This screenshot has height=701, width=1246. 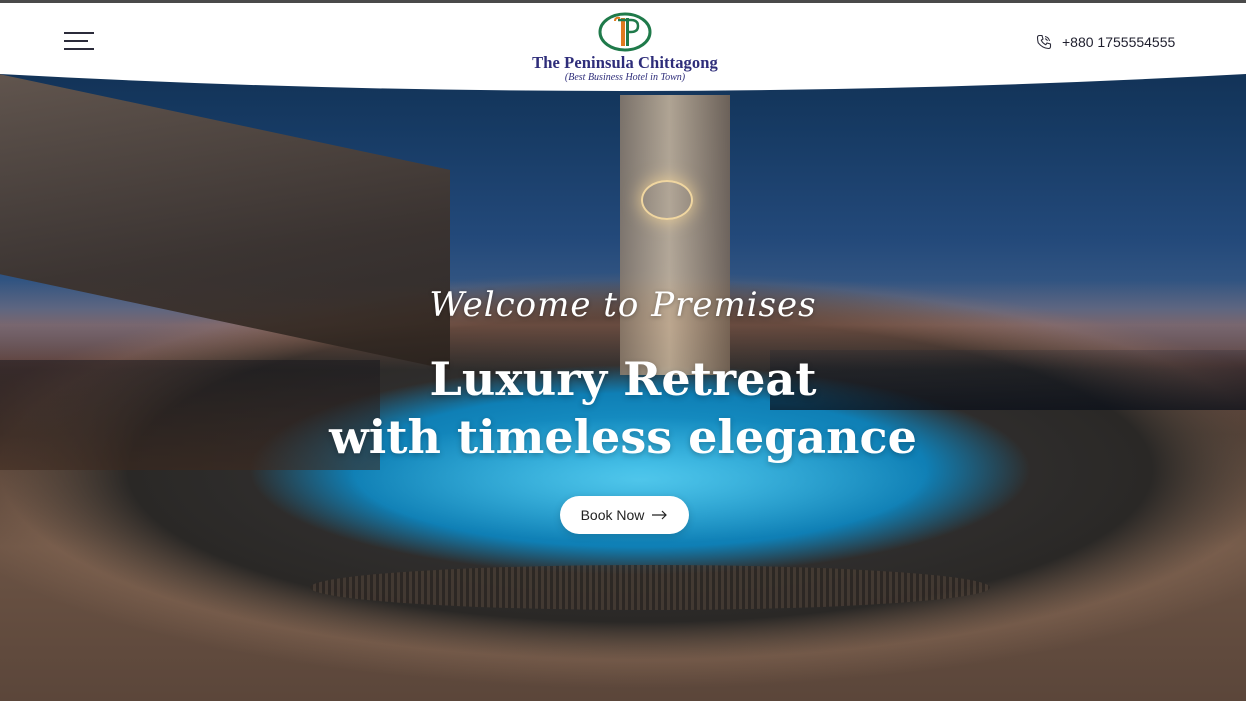 I want to click on top-rule, so click(x=623, y=1).